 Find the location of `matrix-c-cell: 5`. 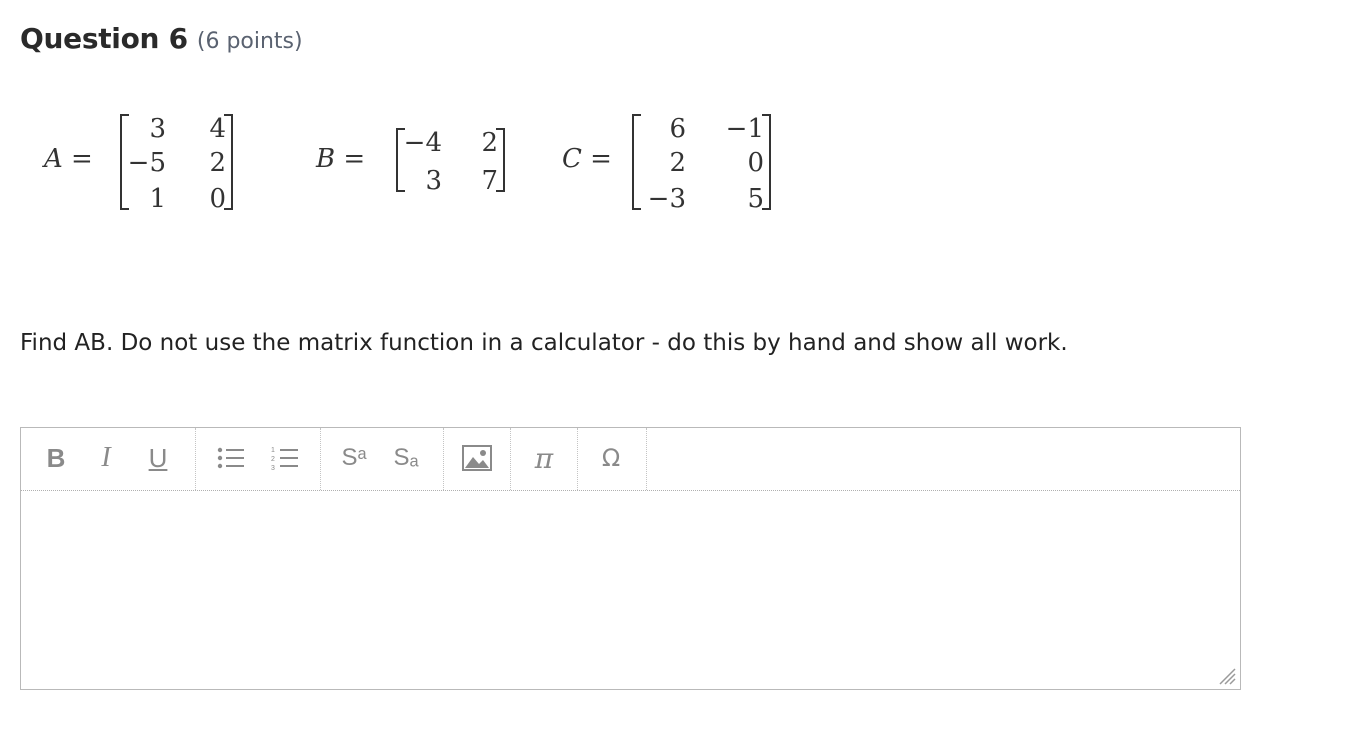

matrix-c-cell: 5 is located at coordinates (755, 199).